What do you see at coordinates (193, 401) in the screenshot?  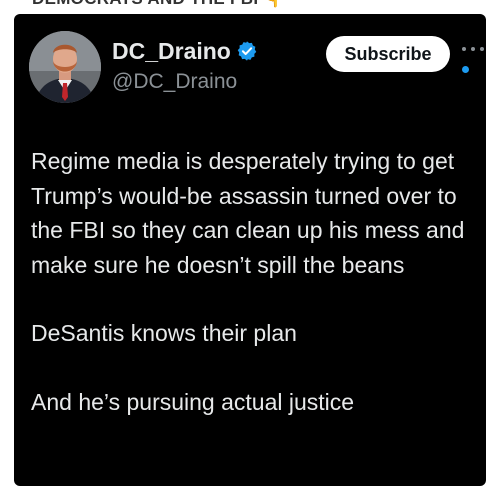 I see `tweet-paragraph: And he’s pursuing actual justice` at bounding box center [193, 401].